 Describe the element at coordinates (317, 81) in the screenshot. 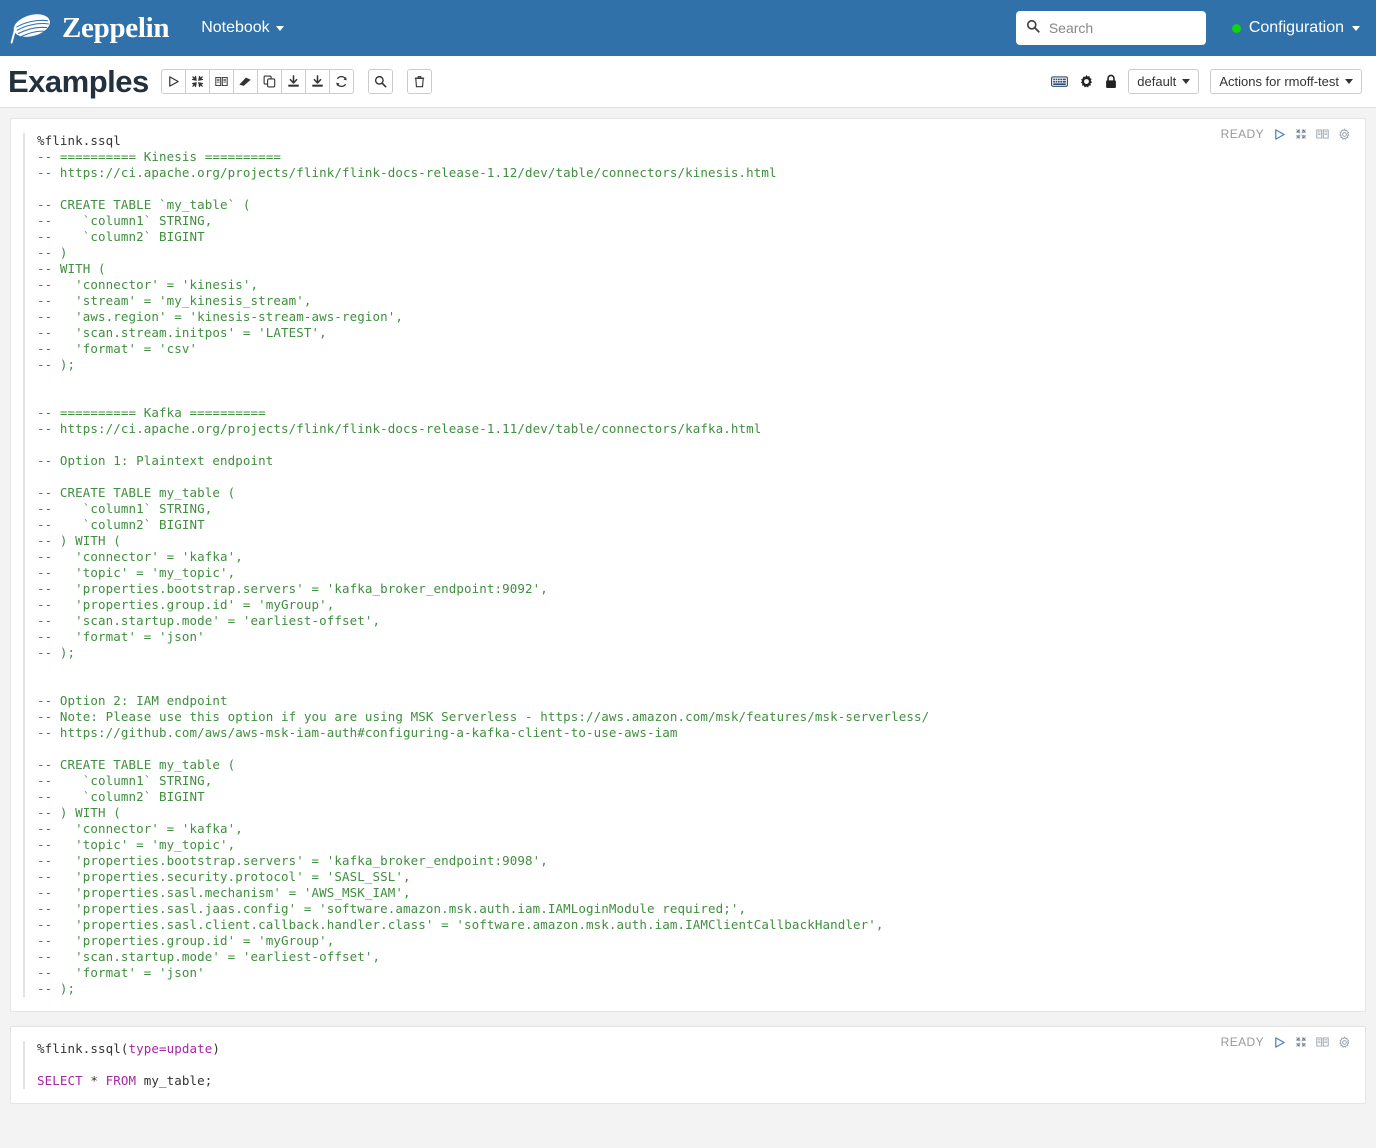

I see `import-note-button` at that location.